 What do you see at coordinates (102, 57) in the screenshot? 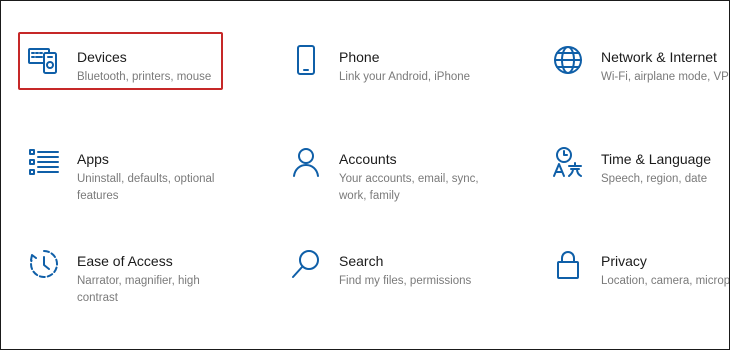
I see `tile-title: Devices` at bounding box center [102, 57].